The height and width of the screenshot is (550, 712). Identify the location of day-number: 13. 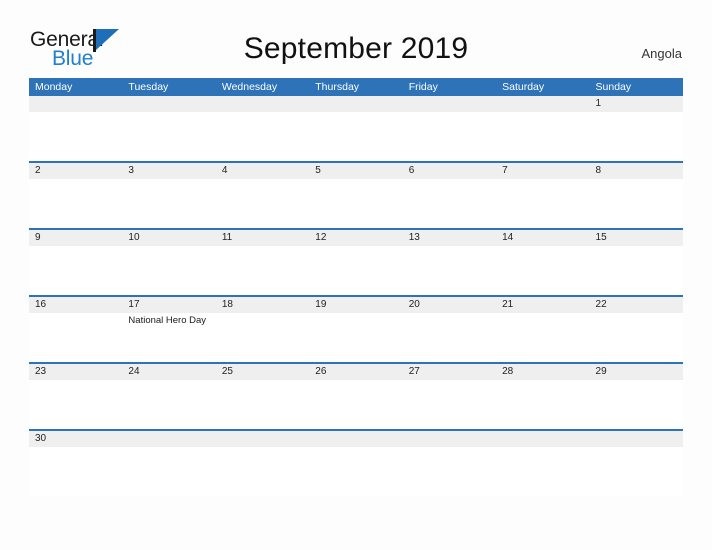
(449, 238).